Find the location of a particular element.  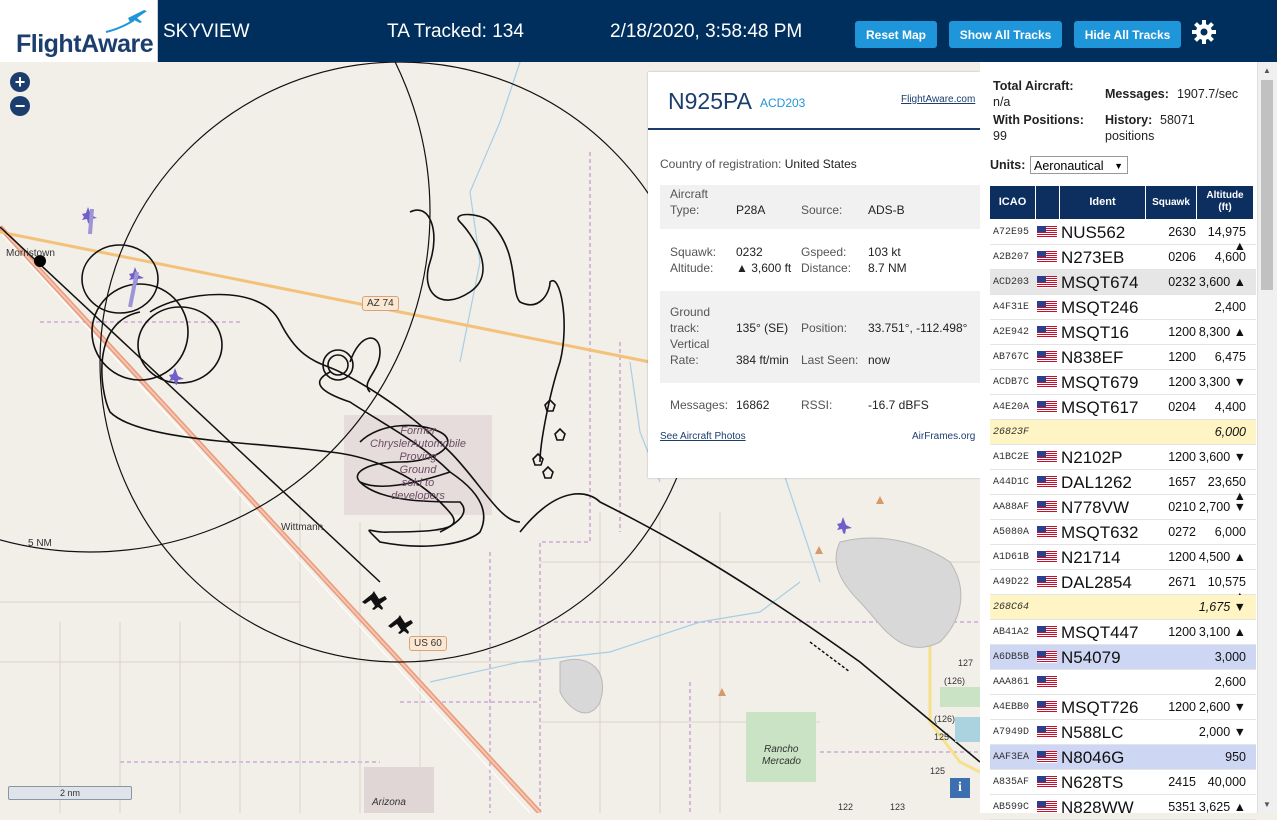

gspeed-value: 103 kt is located at coordinates (884, 252).